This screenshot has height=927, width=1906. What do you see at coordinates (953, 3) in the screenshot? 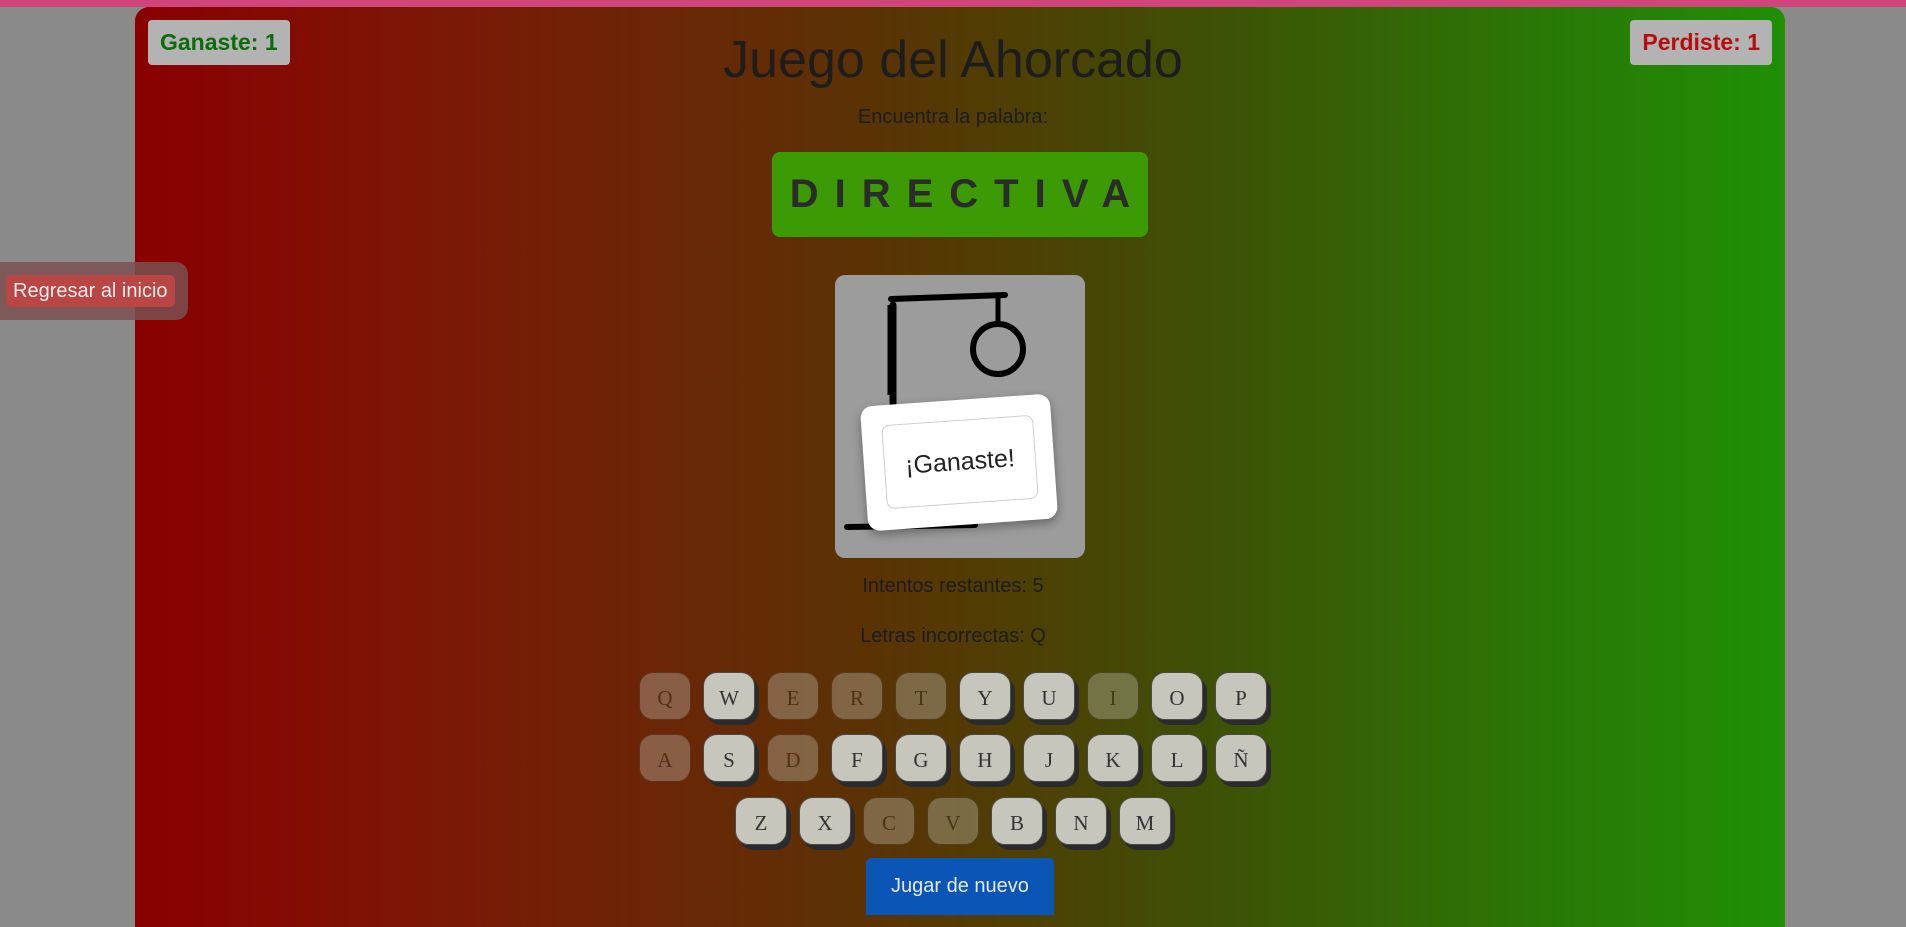
I see `top-accent-bar` at bounding box center [953, 3].